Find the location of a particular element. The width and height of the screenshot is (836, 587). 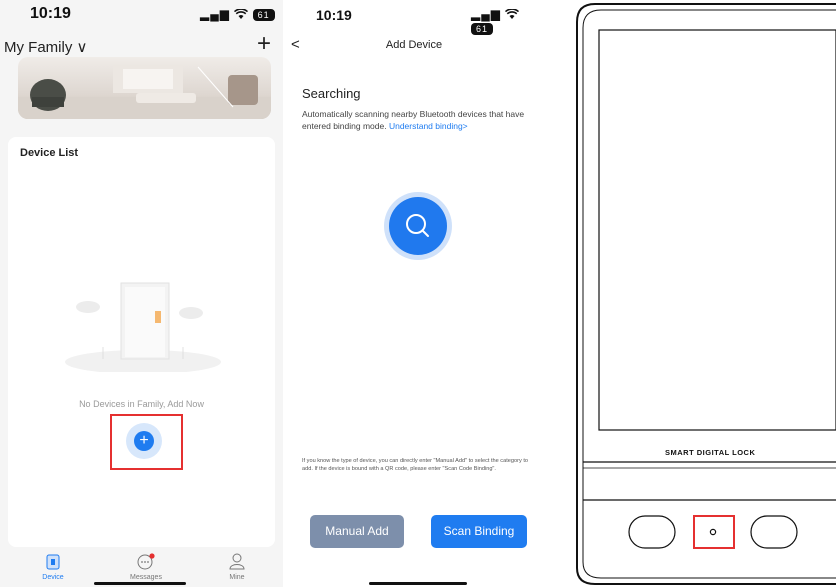

bluetooth-search-indicator is located at coordinates (418, 226).